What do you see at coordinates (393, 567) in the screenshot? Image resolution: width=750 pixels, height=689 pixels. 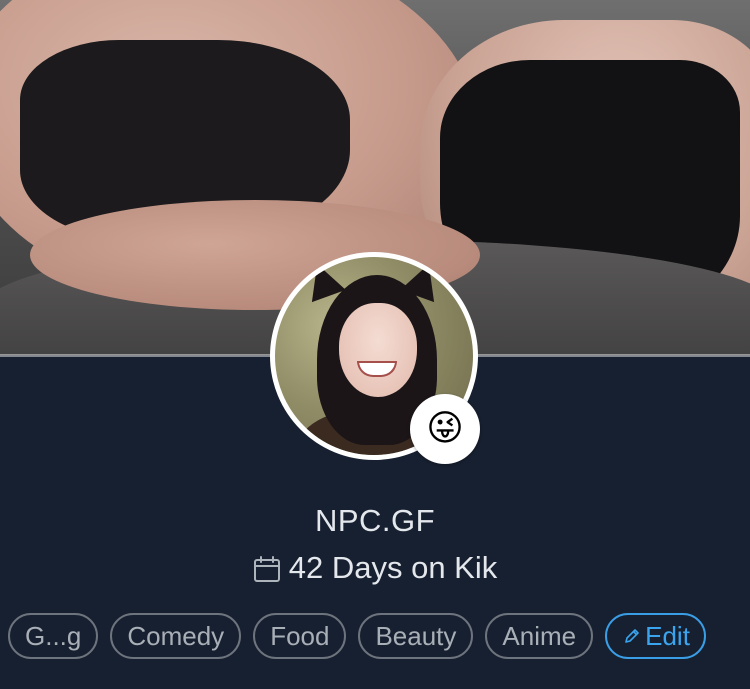 I see `days-on-kik-label: 42 Days on Kik` at bounding box center [393, 567].